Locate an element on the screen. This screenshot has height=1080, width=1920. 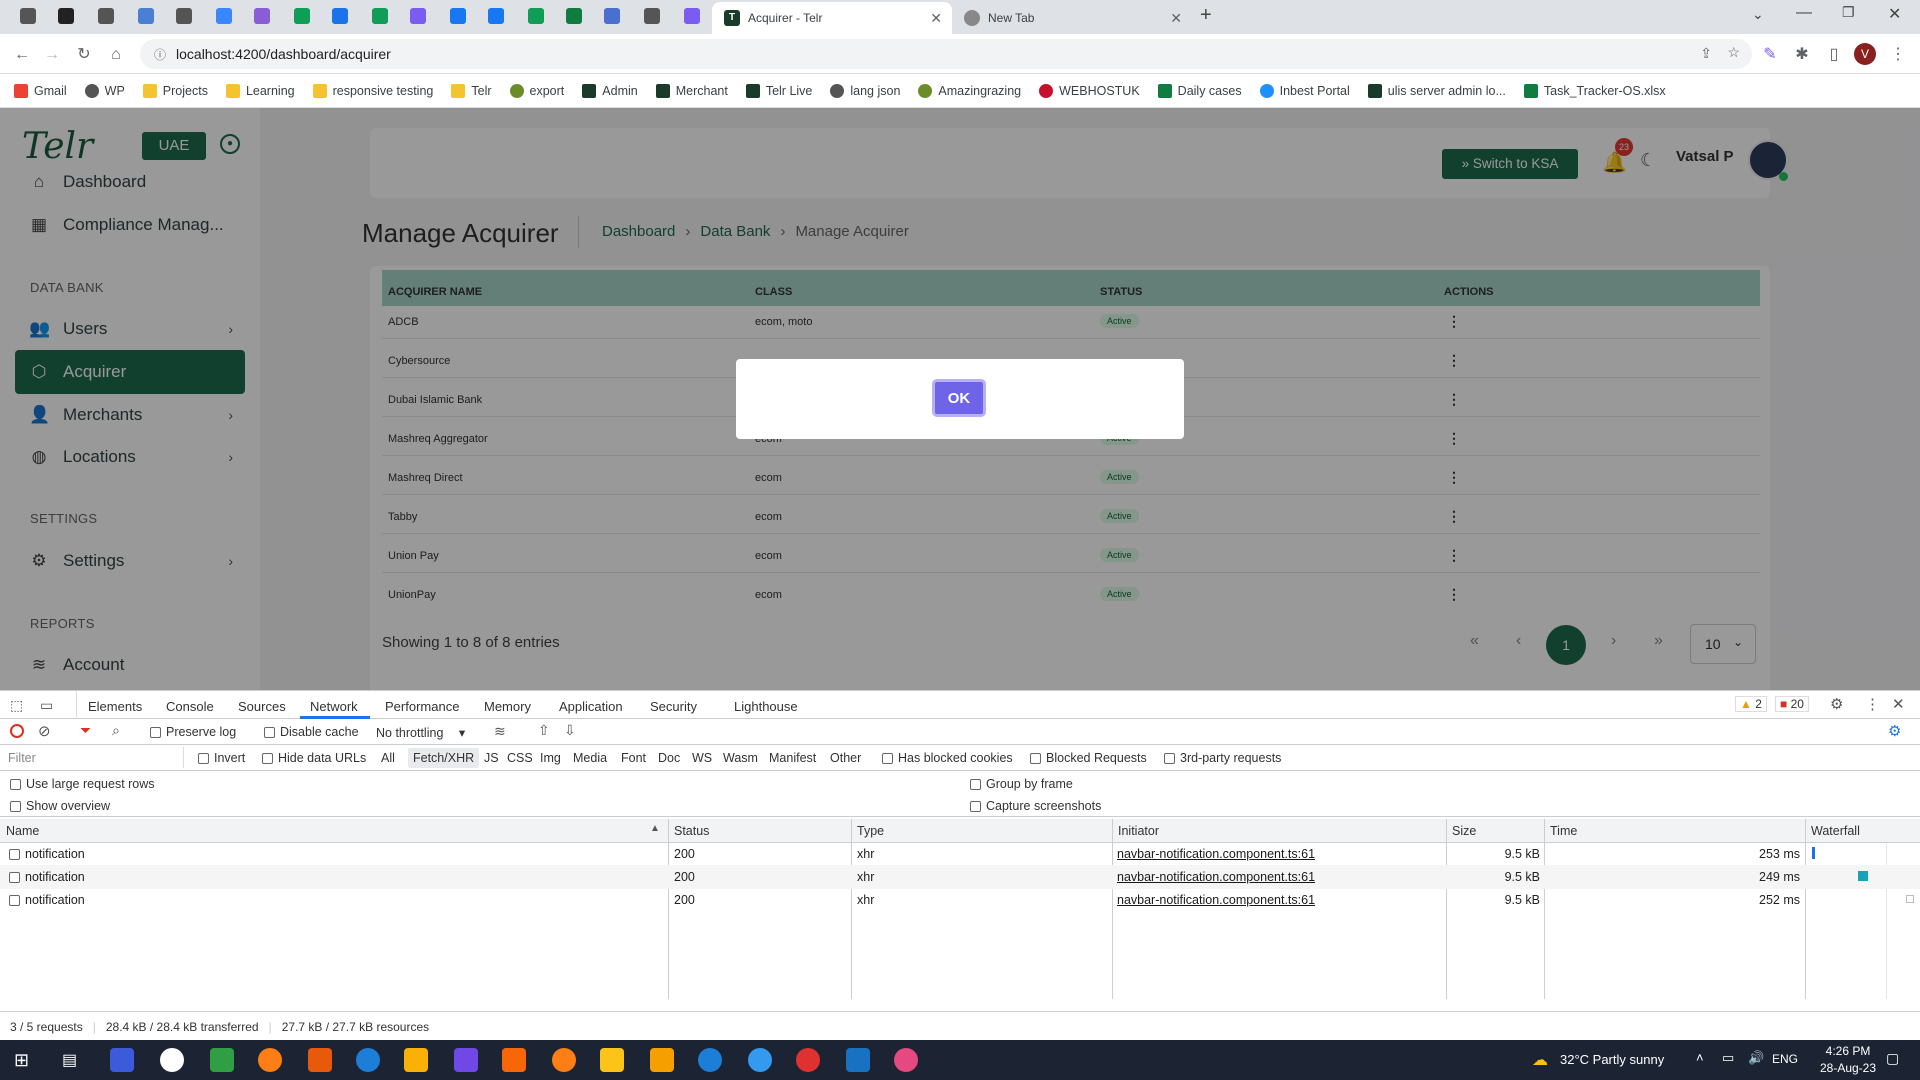
col-type: Type is located at coordinates (867, 831).